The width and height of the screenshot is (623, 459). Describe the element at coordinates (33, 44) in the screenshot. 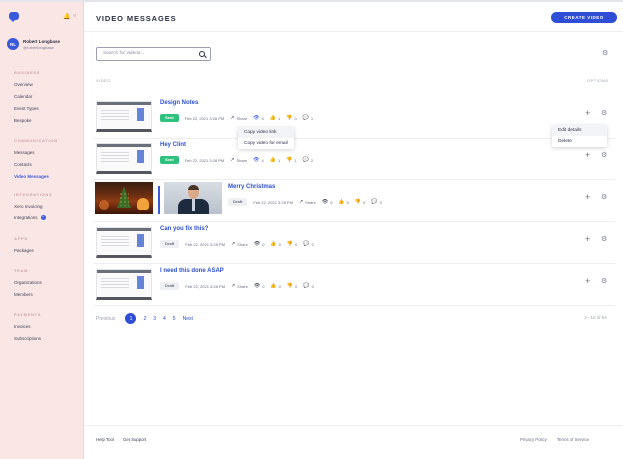

I see `user-profile: RL Robert Longbase @robertlongbase` at that location.